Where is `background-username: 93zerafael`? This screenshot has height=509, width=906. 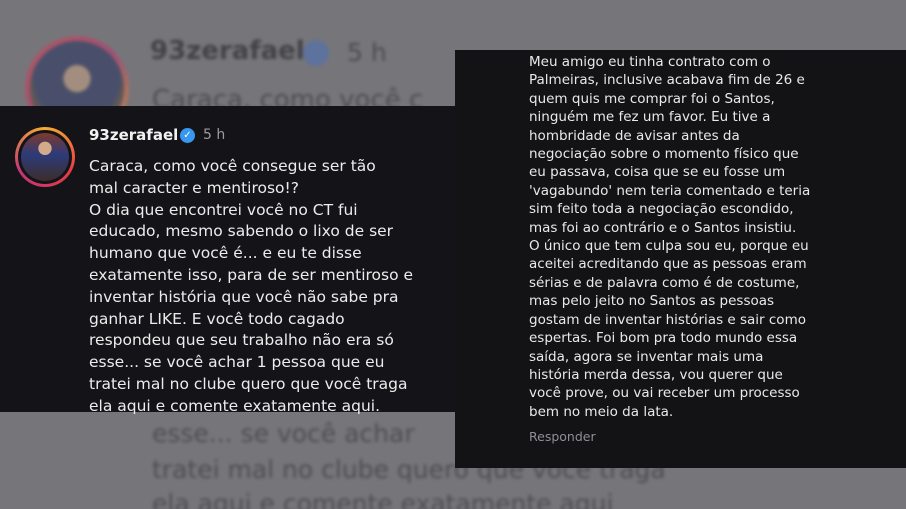
background-username: 93zerafael is located at coordinates (227, 51).